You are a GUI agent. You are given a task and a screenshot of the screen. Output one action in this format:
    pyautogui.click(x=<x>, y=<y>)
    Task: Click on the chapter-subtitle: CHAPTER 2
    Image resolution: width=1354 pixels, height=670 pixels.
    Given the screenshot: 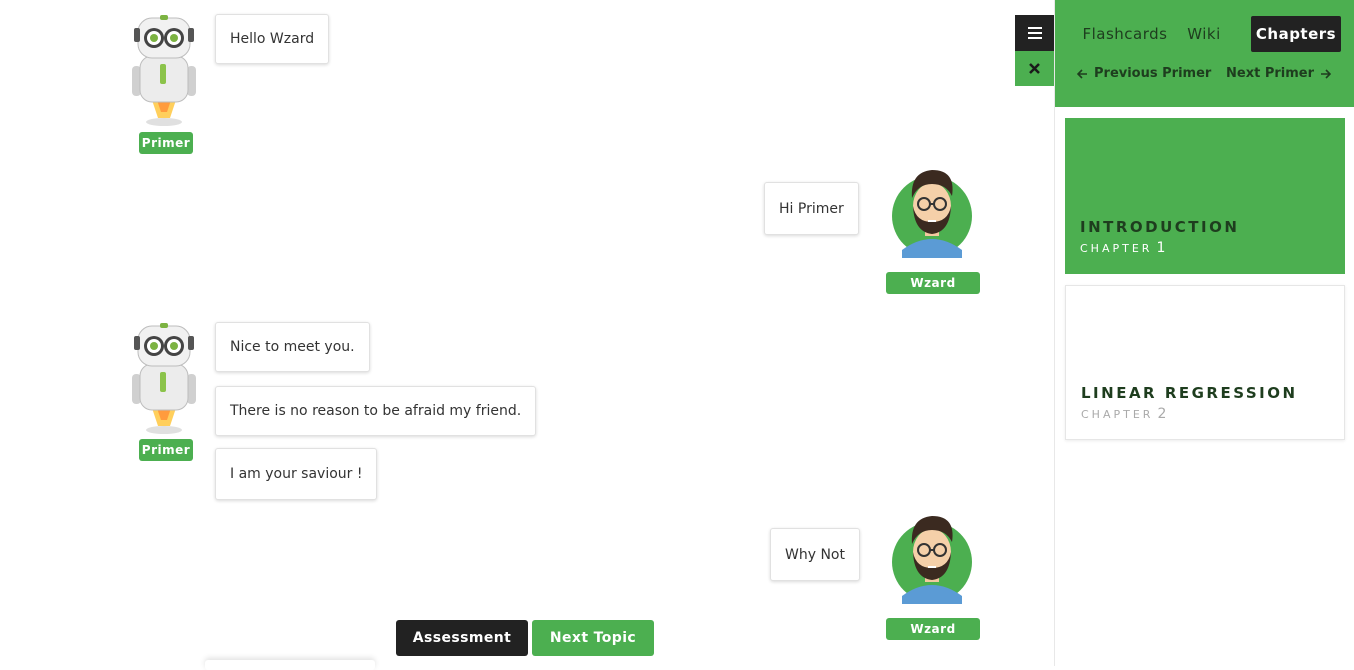 What is the action you would take?
    pyautogui.click(x=1125, y=414)
    